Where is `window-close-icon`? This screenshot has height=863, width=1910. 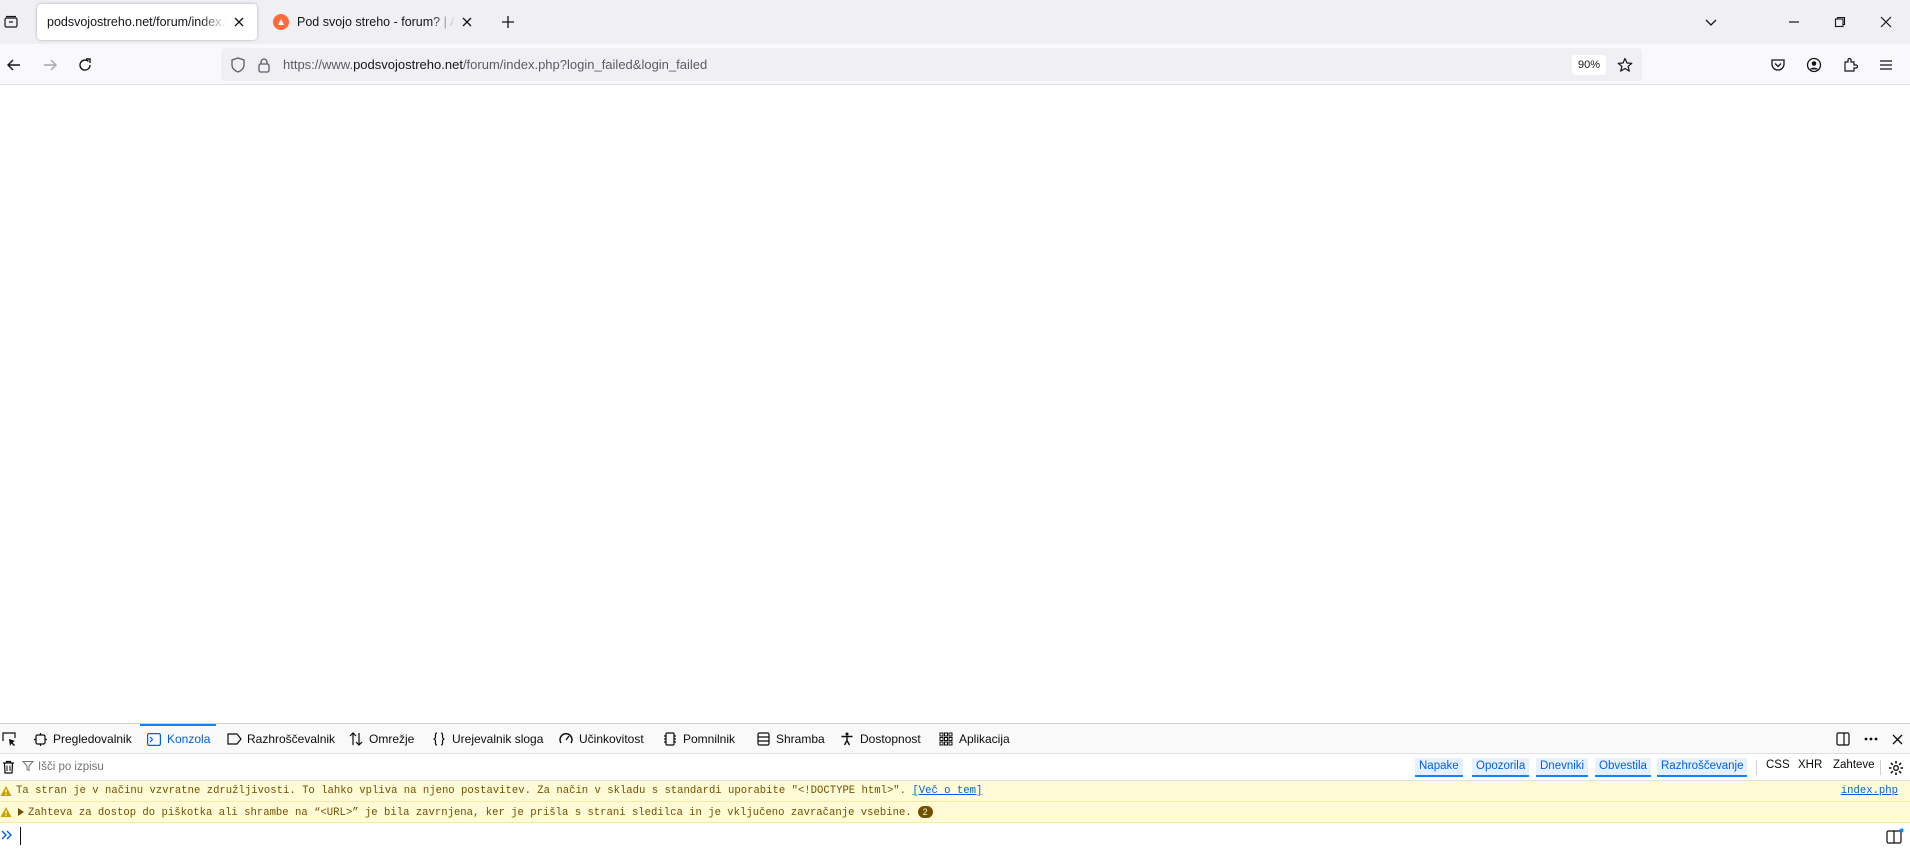 window-close-icon is located at coordinates (1886, 22).